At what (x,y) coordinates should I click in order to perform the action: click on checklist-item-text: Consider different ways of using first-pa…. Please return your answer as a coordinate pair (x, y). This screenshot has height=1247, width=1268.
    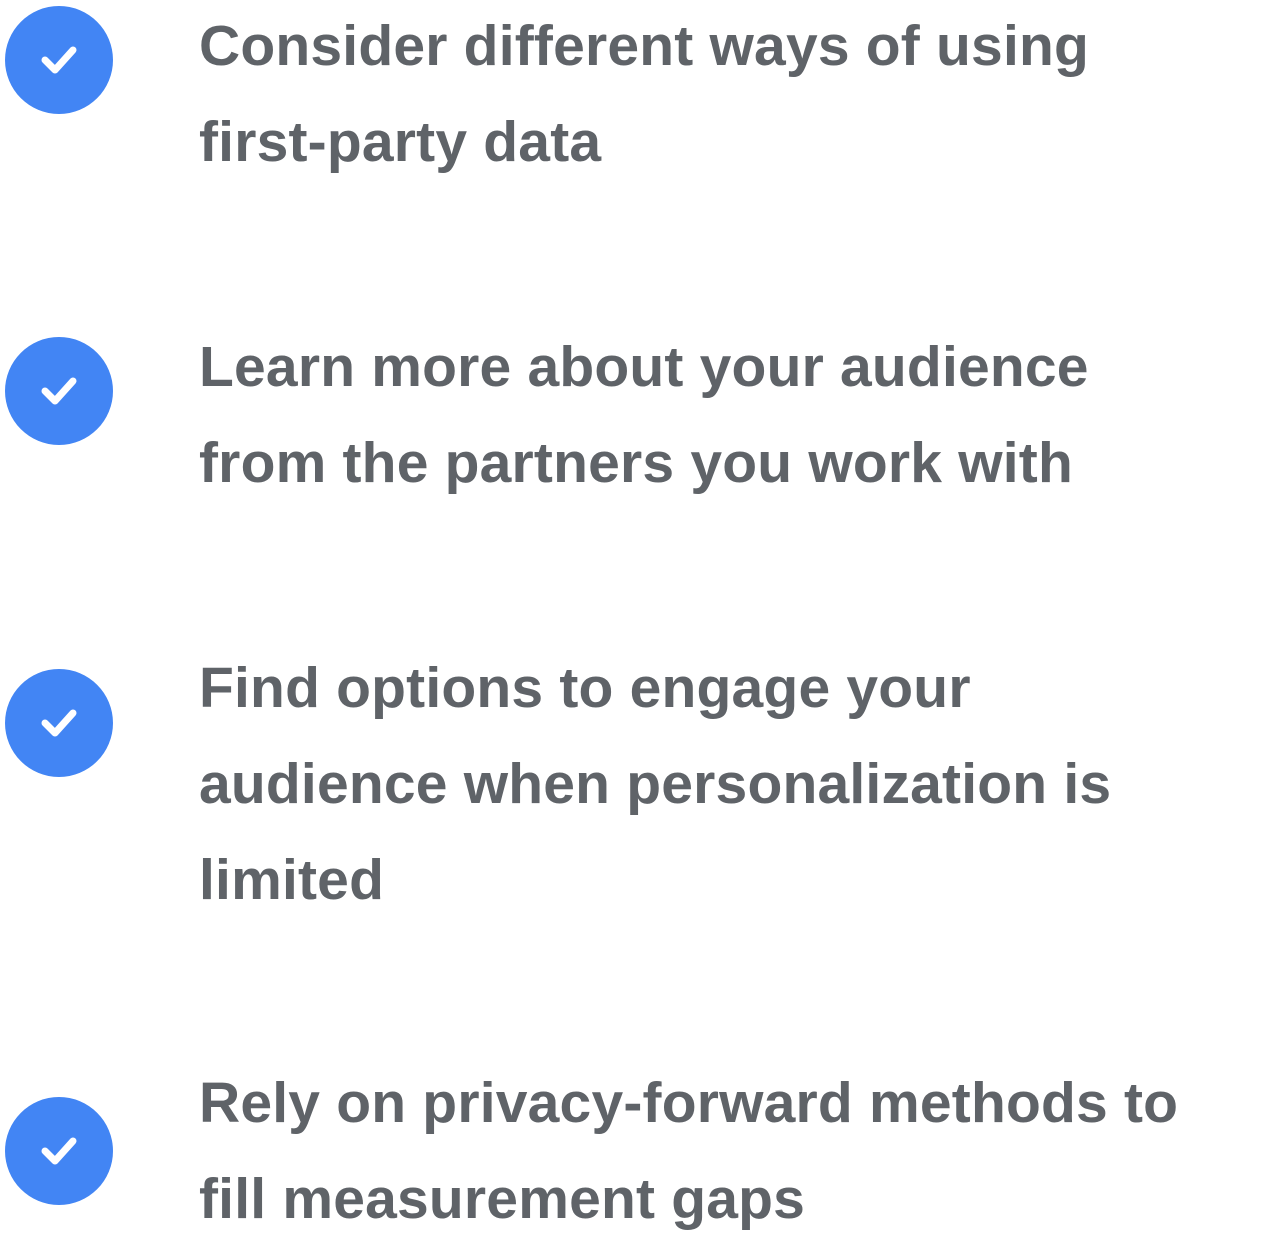
    Looking at the image, I should click on (733, 95).